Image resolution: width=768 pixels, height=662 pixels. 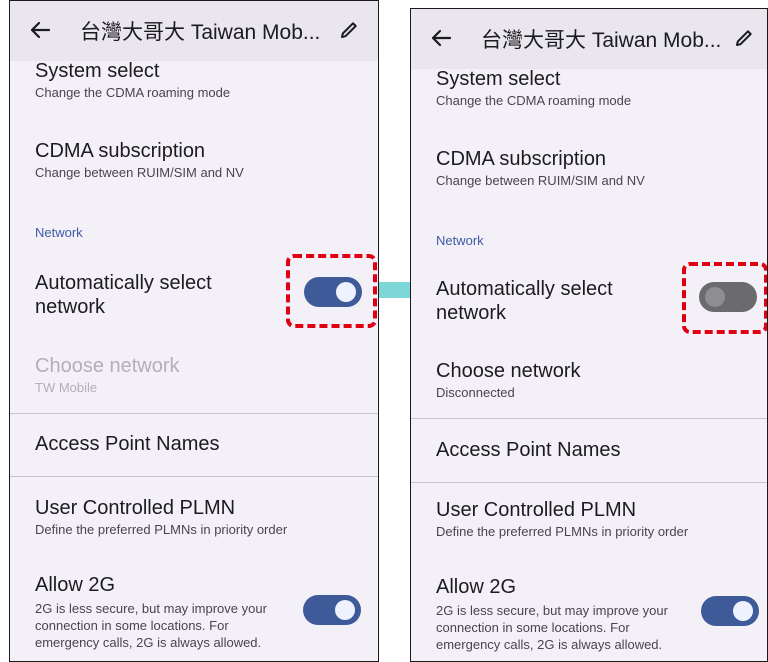 I want to click on choose-network-item: Choose network Disconnected, so click(x=556, y=380).